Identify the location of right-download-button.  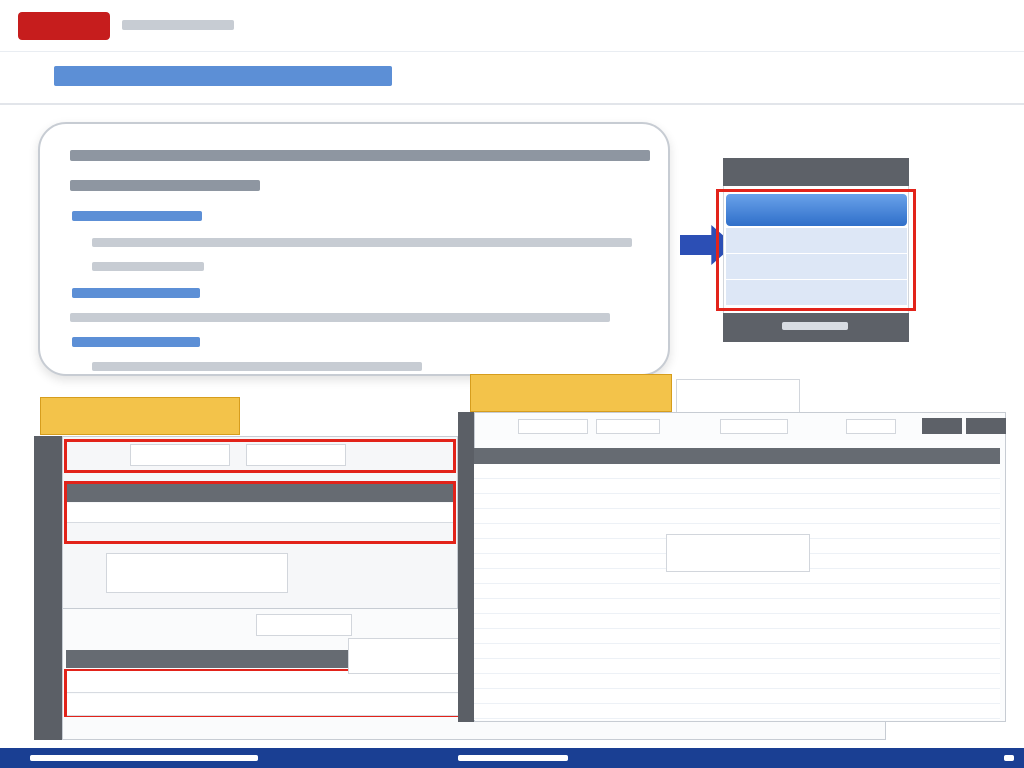
(986, 426).